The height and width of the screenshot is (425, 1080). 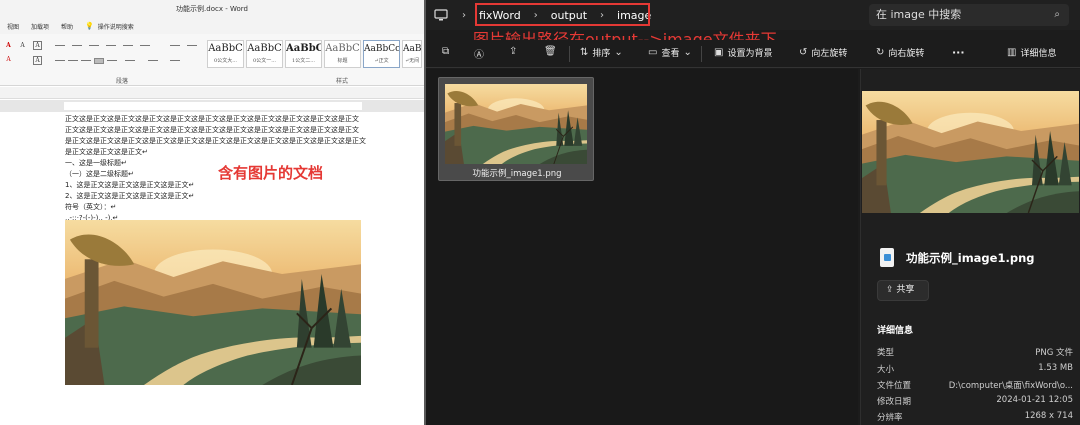 I want to click on bullets-icon, so click(x=60, y=45).